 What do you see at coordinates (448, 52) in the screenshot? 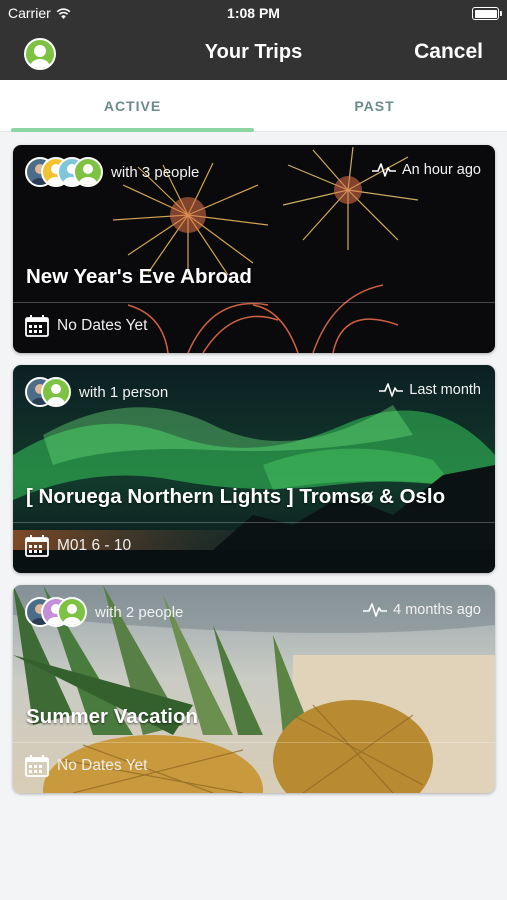
I see `cancel-button: Cancel` at bounding box center [448, 52].